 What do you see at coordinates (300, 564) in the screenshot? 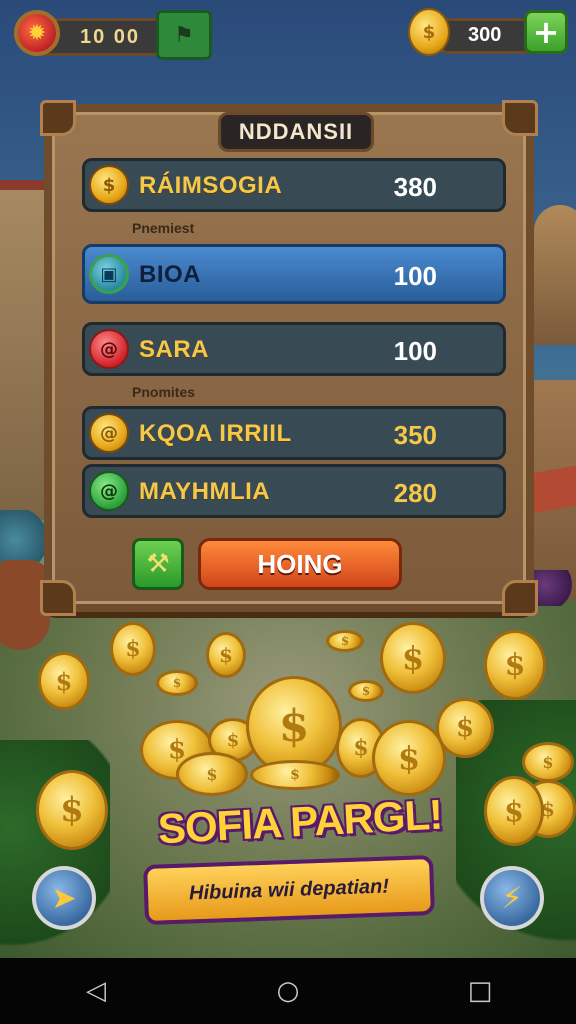
I see `action-button: HOING` at bounding box center [300, 564].